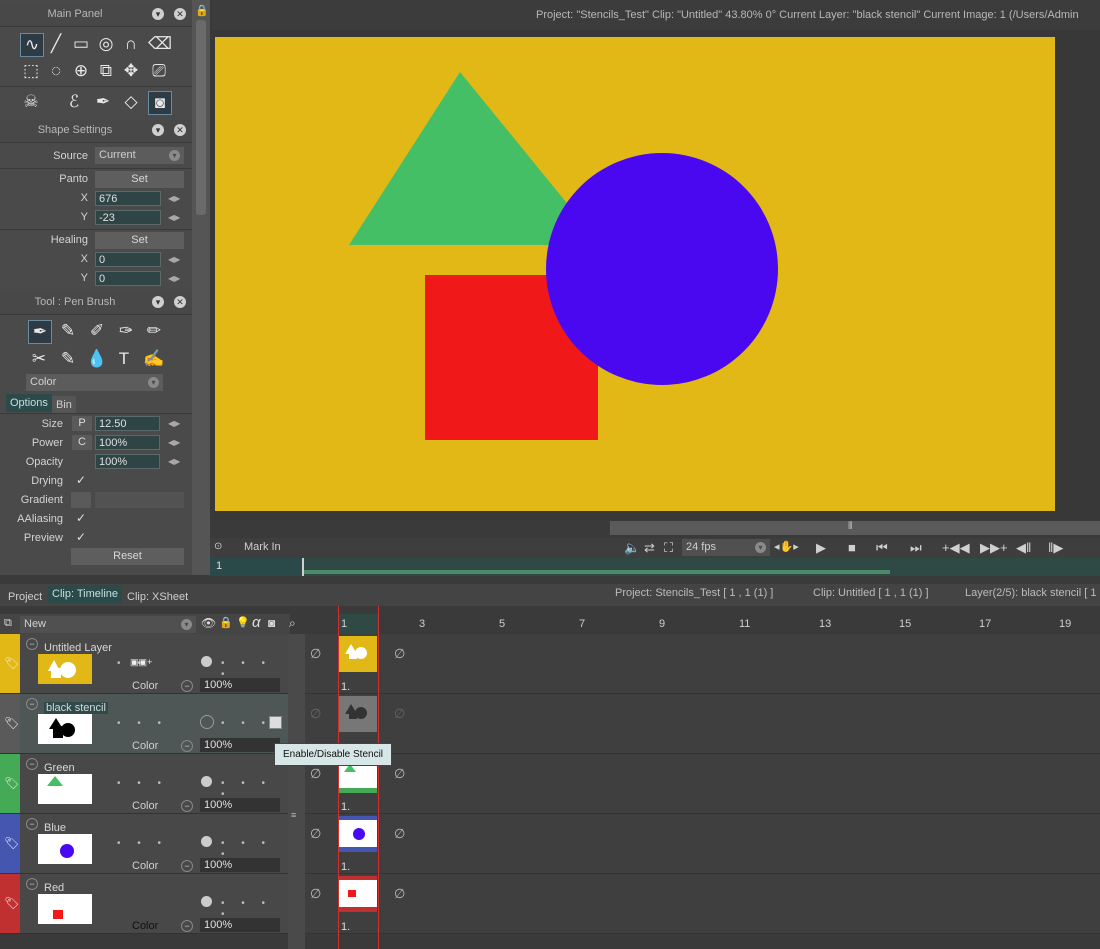 The image size is (1100, 949). What do you see at coordinates (59, 768) in the screenshot?
I see `layer-name: Green` at bounding box center [59, 768].